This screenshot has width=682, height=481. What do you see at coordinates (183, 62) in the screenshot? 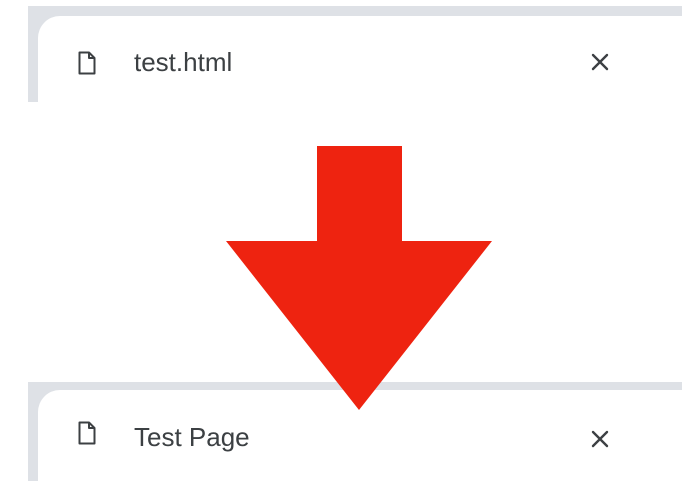
I see `tab-title: test.html` at bounding box center [183, 62].